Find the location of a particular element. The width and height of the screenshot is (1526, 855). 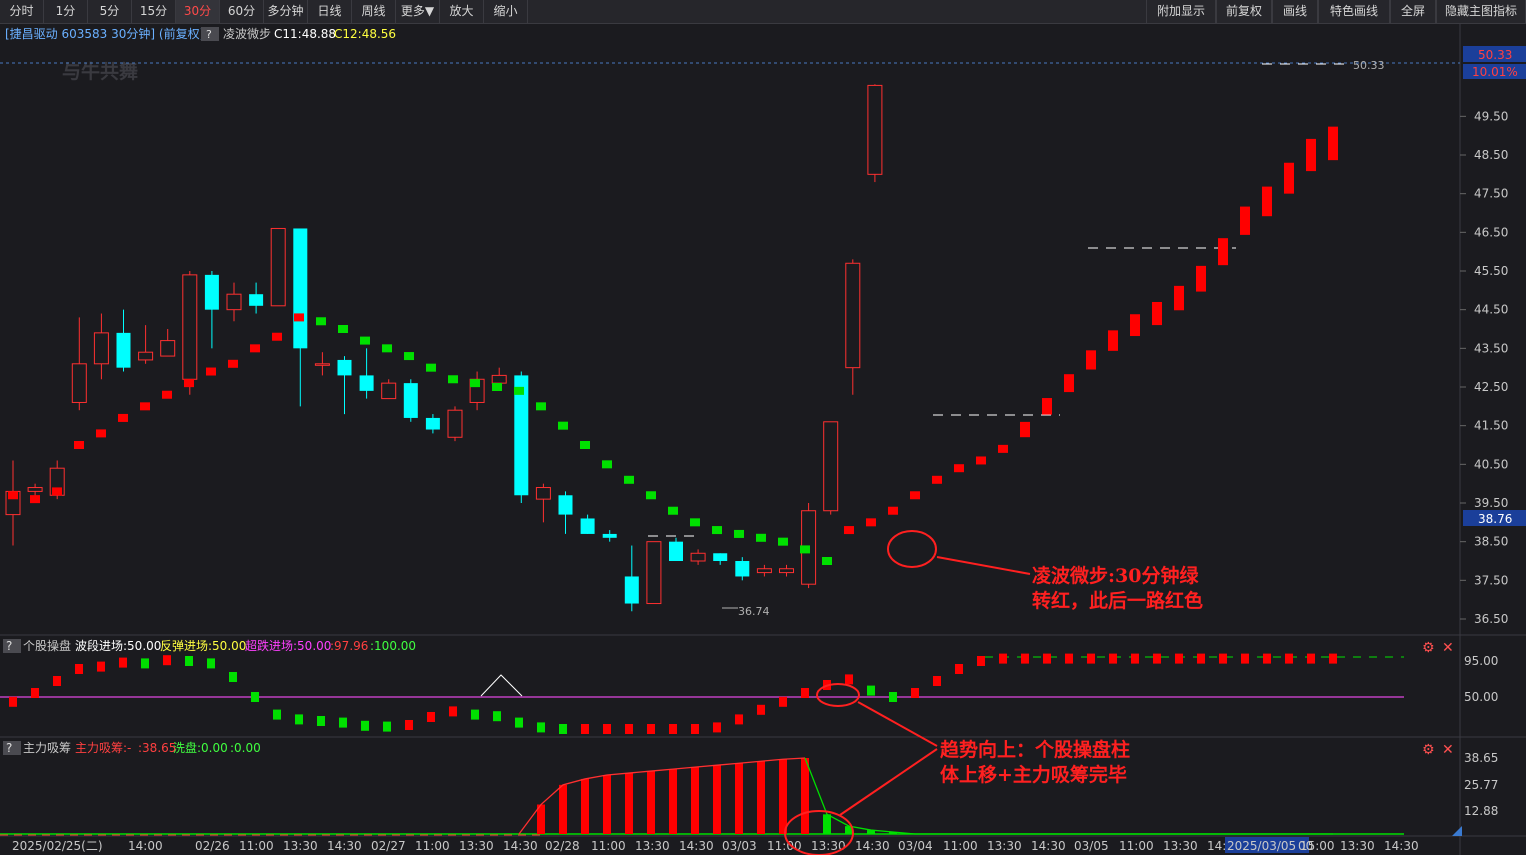

price-tick-label: 41.50 is located at coordinates (1491, 426).